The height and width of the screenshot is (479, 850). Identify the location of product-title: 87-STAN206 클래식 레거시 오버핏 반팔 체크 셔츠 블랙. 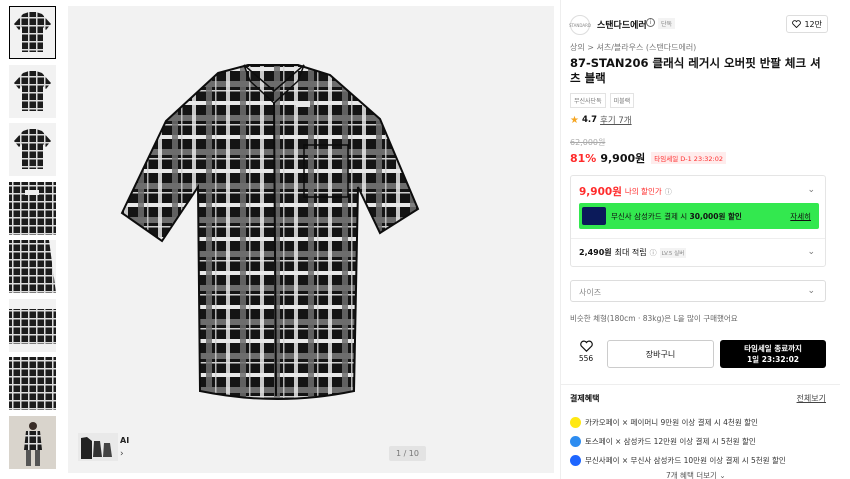
(695, 70).